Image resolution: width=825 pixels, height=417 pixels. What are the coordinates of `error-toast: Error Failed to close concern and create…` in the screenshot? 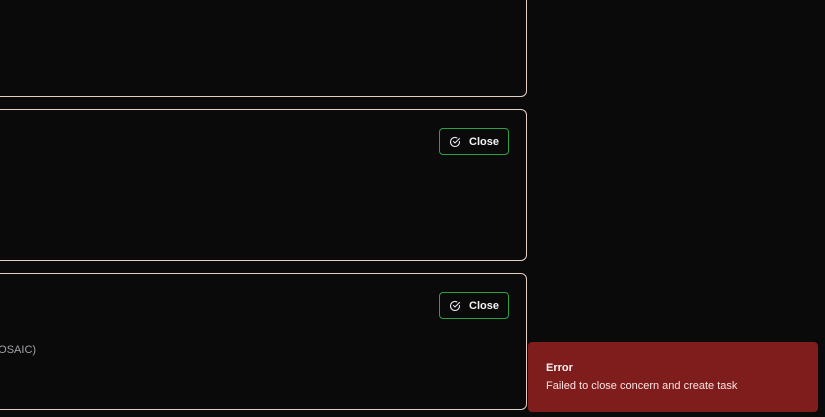 It's located at (673, 377).